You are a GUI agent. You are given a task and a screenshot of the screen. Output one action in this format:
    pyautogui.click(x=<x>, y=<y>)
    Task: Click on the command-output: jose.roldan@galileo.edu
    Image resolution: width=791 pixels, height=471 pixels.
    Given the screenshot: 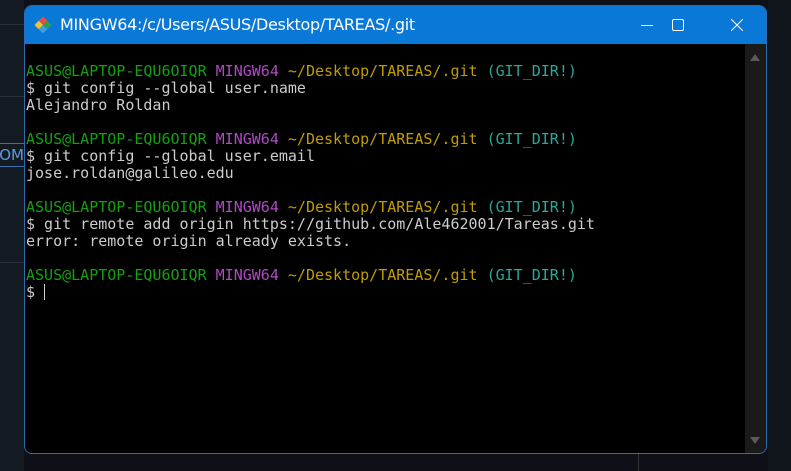 What is the action you would take?
    pyautogui.click(x=130, y=173)
    